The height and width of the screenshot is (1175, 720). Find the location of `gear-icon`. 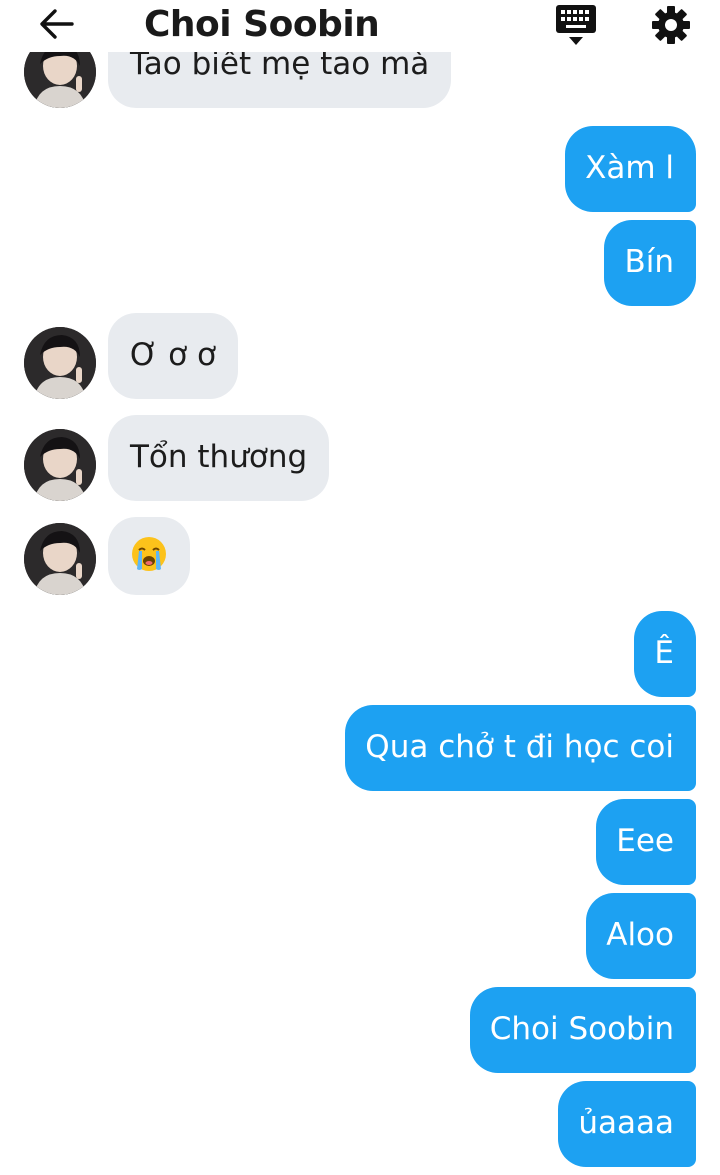

gear-icon is located at coordinates (671, 25).